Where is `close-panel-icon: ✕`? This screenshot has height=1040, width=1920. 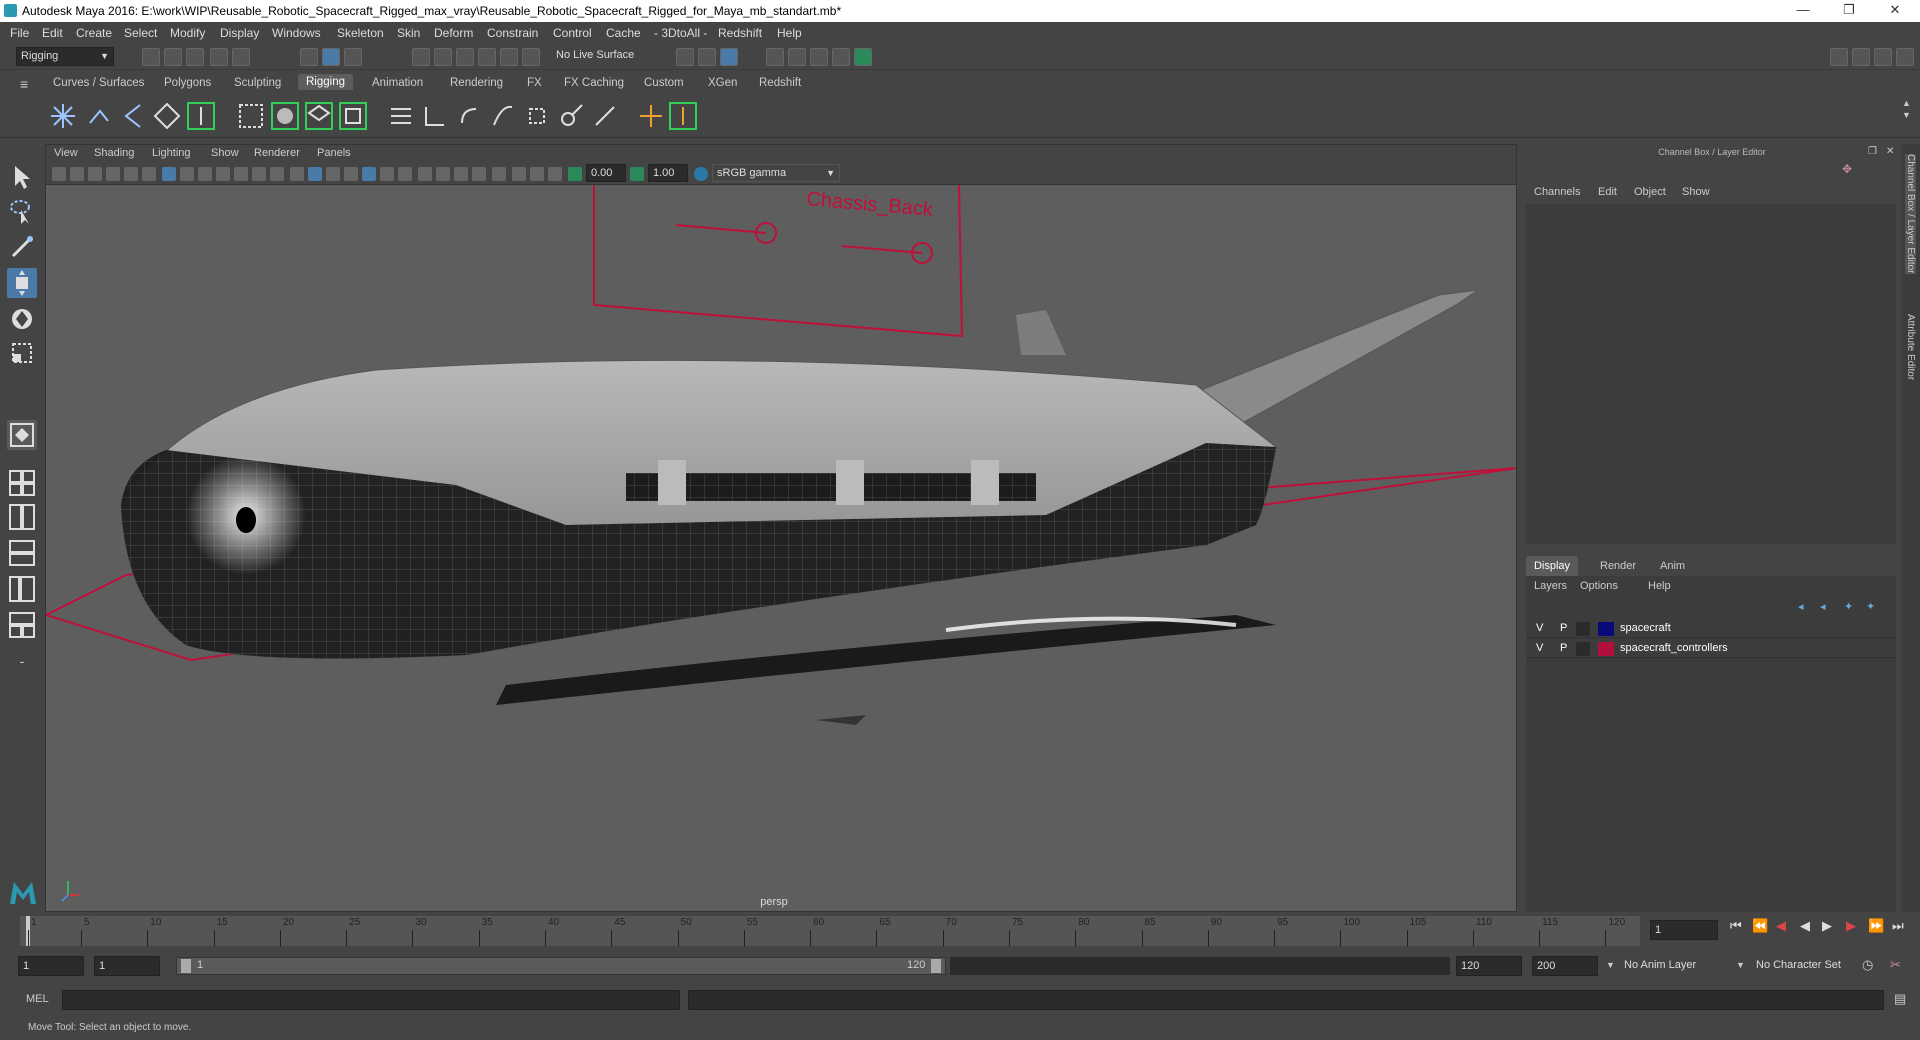
close-panel-icon: ✕ is located at coordinates (1890, 151).